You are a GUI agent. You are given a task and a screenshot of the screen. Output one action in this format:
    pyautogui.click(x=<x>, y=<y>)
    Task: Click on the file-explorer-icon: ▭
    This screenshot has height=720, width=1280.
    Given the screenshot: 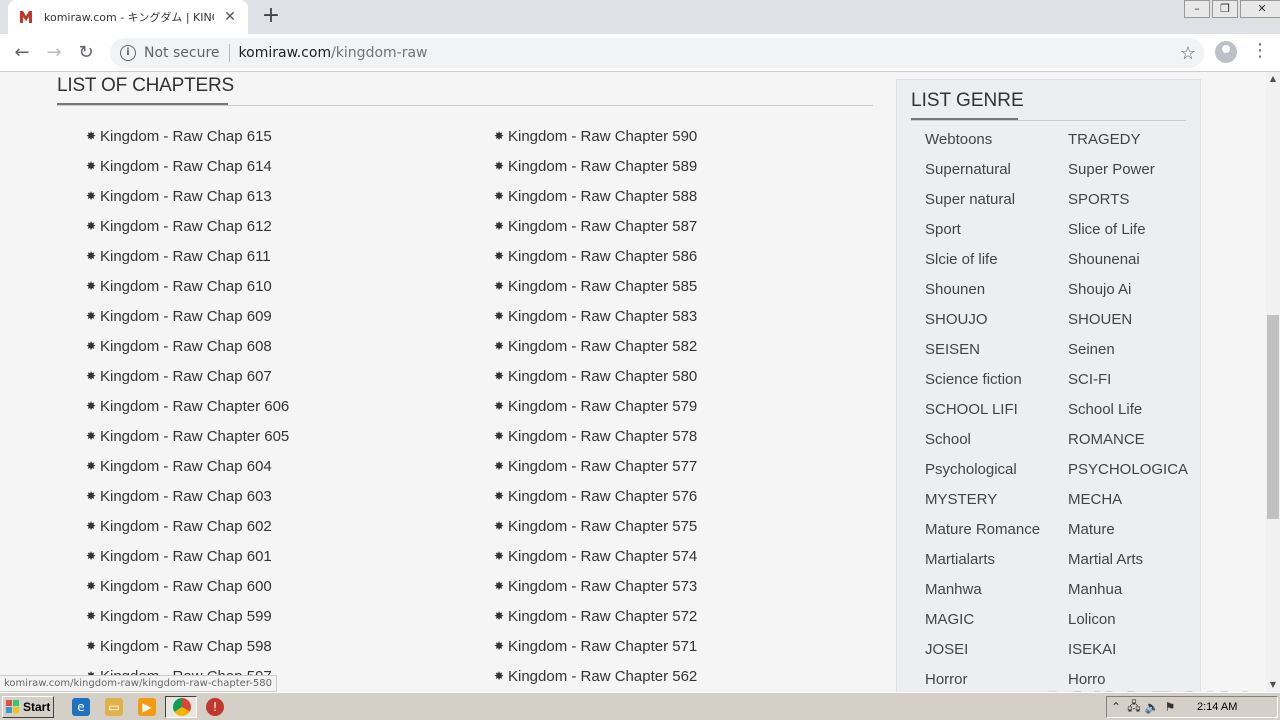 What is the action you would take?
    pyautogui.click(x=114, y=707)
    